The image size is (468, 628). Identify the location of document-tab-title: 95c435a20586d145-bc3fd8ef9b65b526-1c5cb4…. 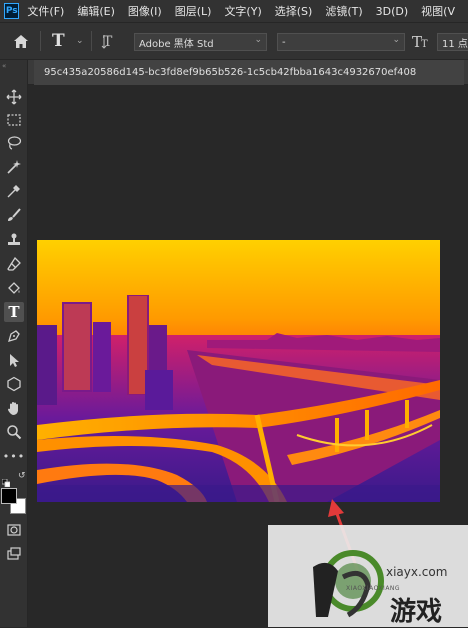
(230, 72).